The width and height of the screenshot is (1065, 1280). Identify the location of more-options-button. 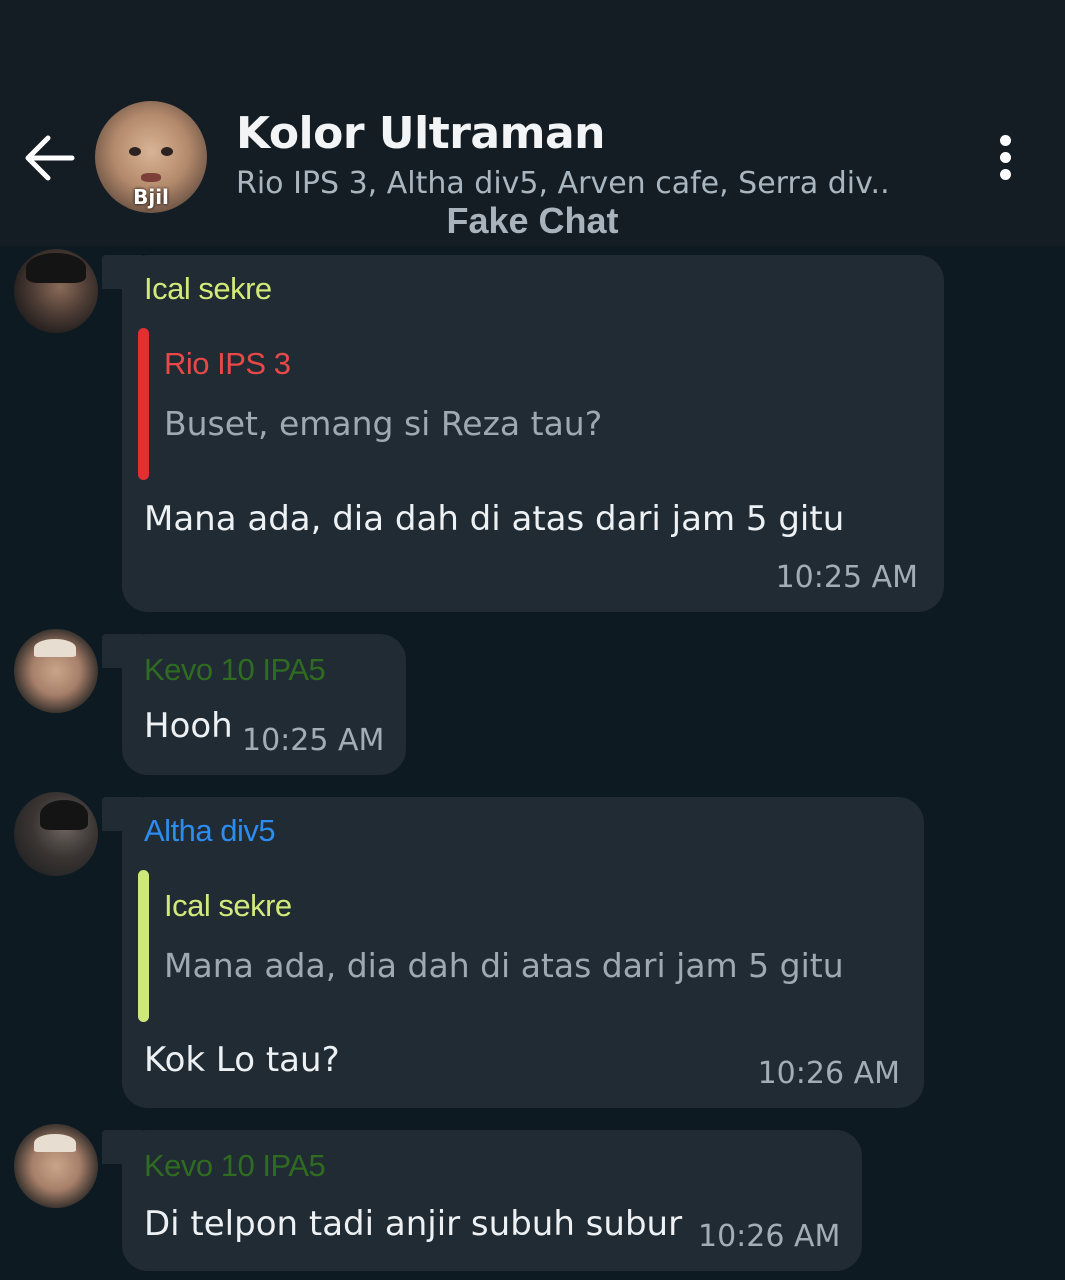
(1005, 158).